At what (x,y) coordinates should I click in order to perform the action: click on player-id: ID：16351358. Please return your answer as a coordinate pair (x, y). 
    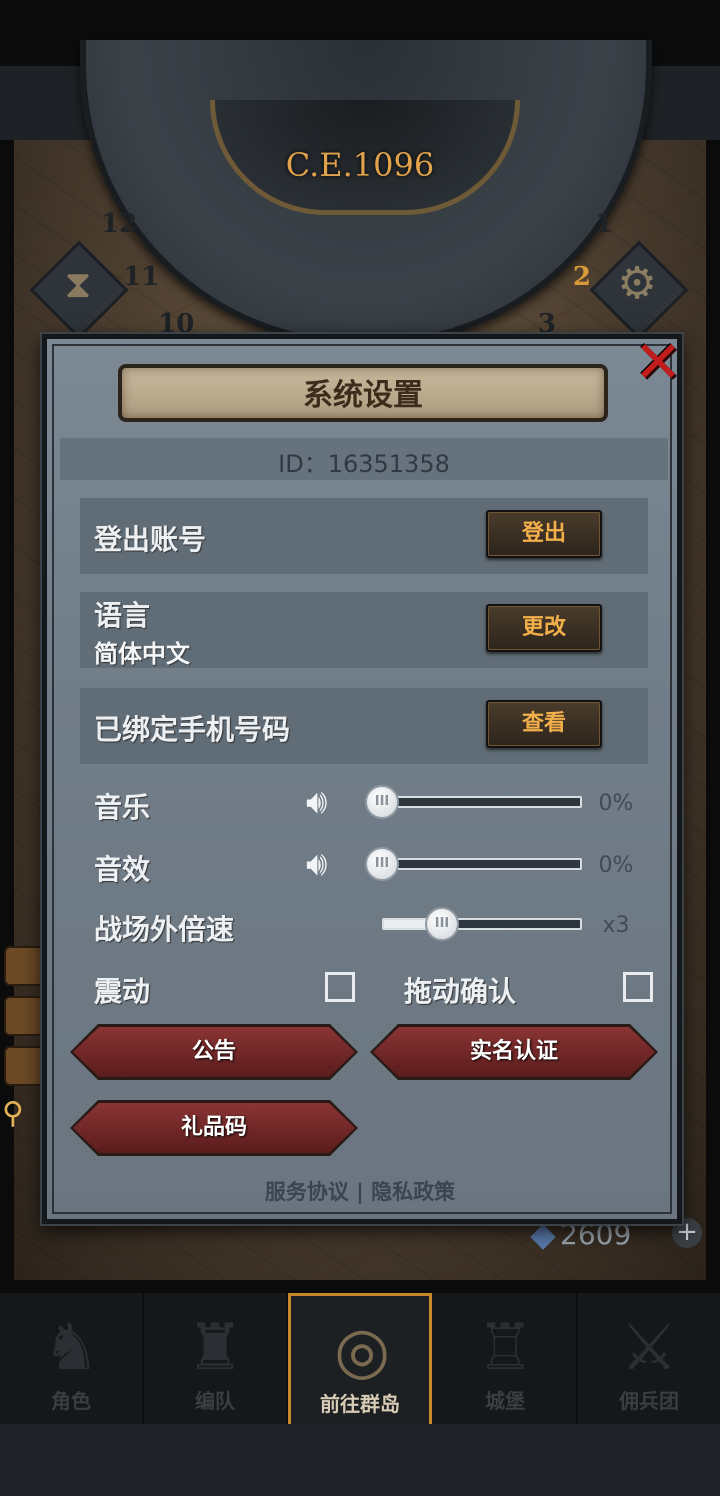
    Looking at the image, I should click on (364, 464).